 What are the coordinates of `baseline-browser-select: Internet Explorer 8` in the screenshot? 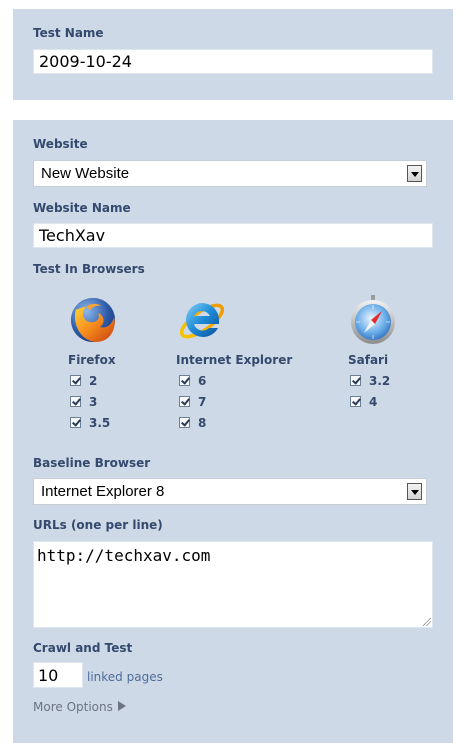 It's located at (230, 491).